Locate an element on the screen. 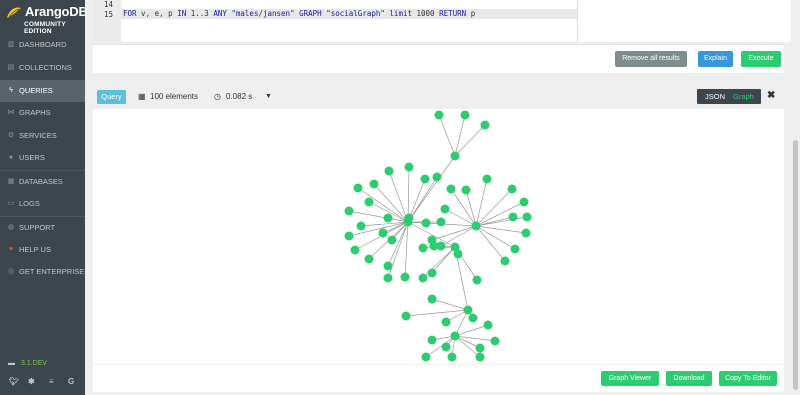 The image size is (800, 395). graph-view-toggle: Graph is located at coordinates (743, 96).